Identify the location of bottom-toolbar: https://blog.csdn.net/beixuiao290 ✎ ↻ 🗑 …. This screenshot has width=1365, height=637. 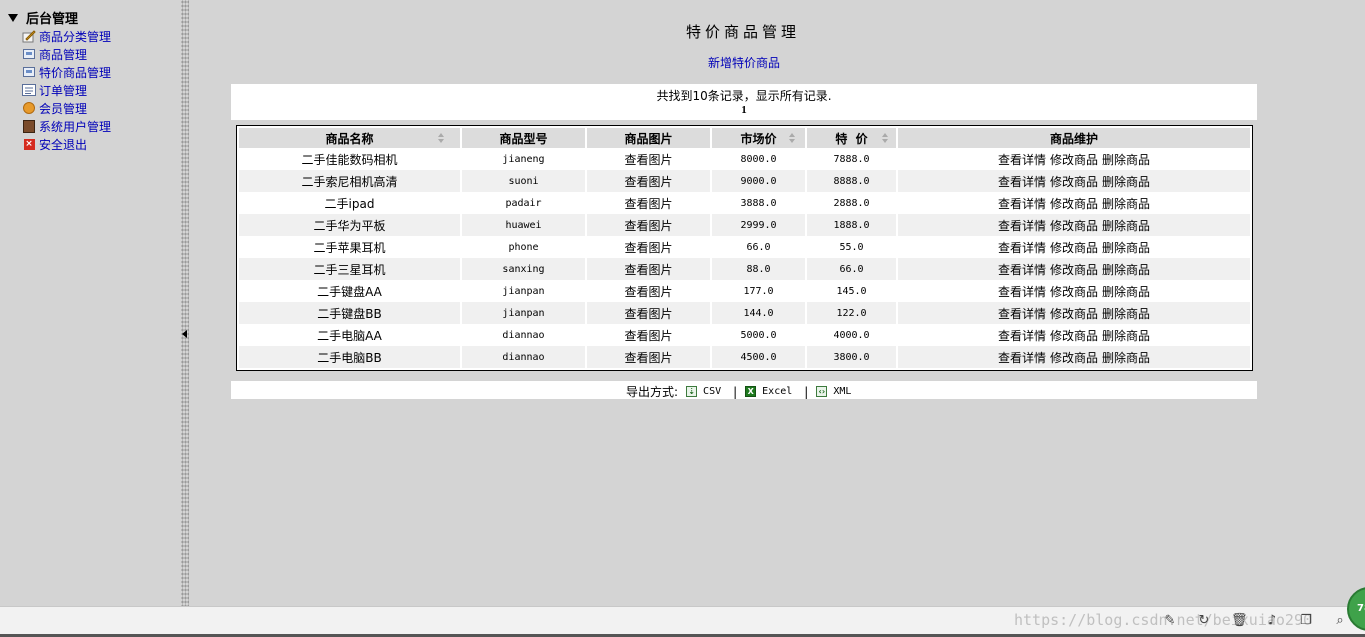
(682, 621).